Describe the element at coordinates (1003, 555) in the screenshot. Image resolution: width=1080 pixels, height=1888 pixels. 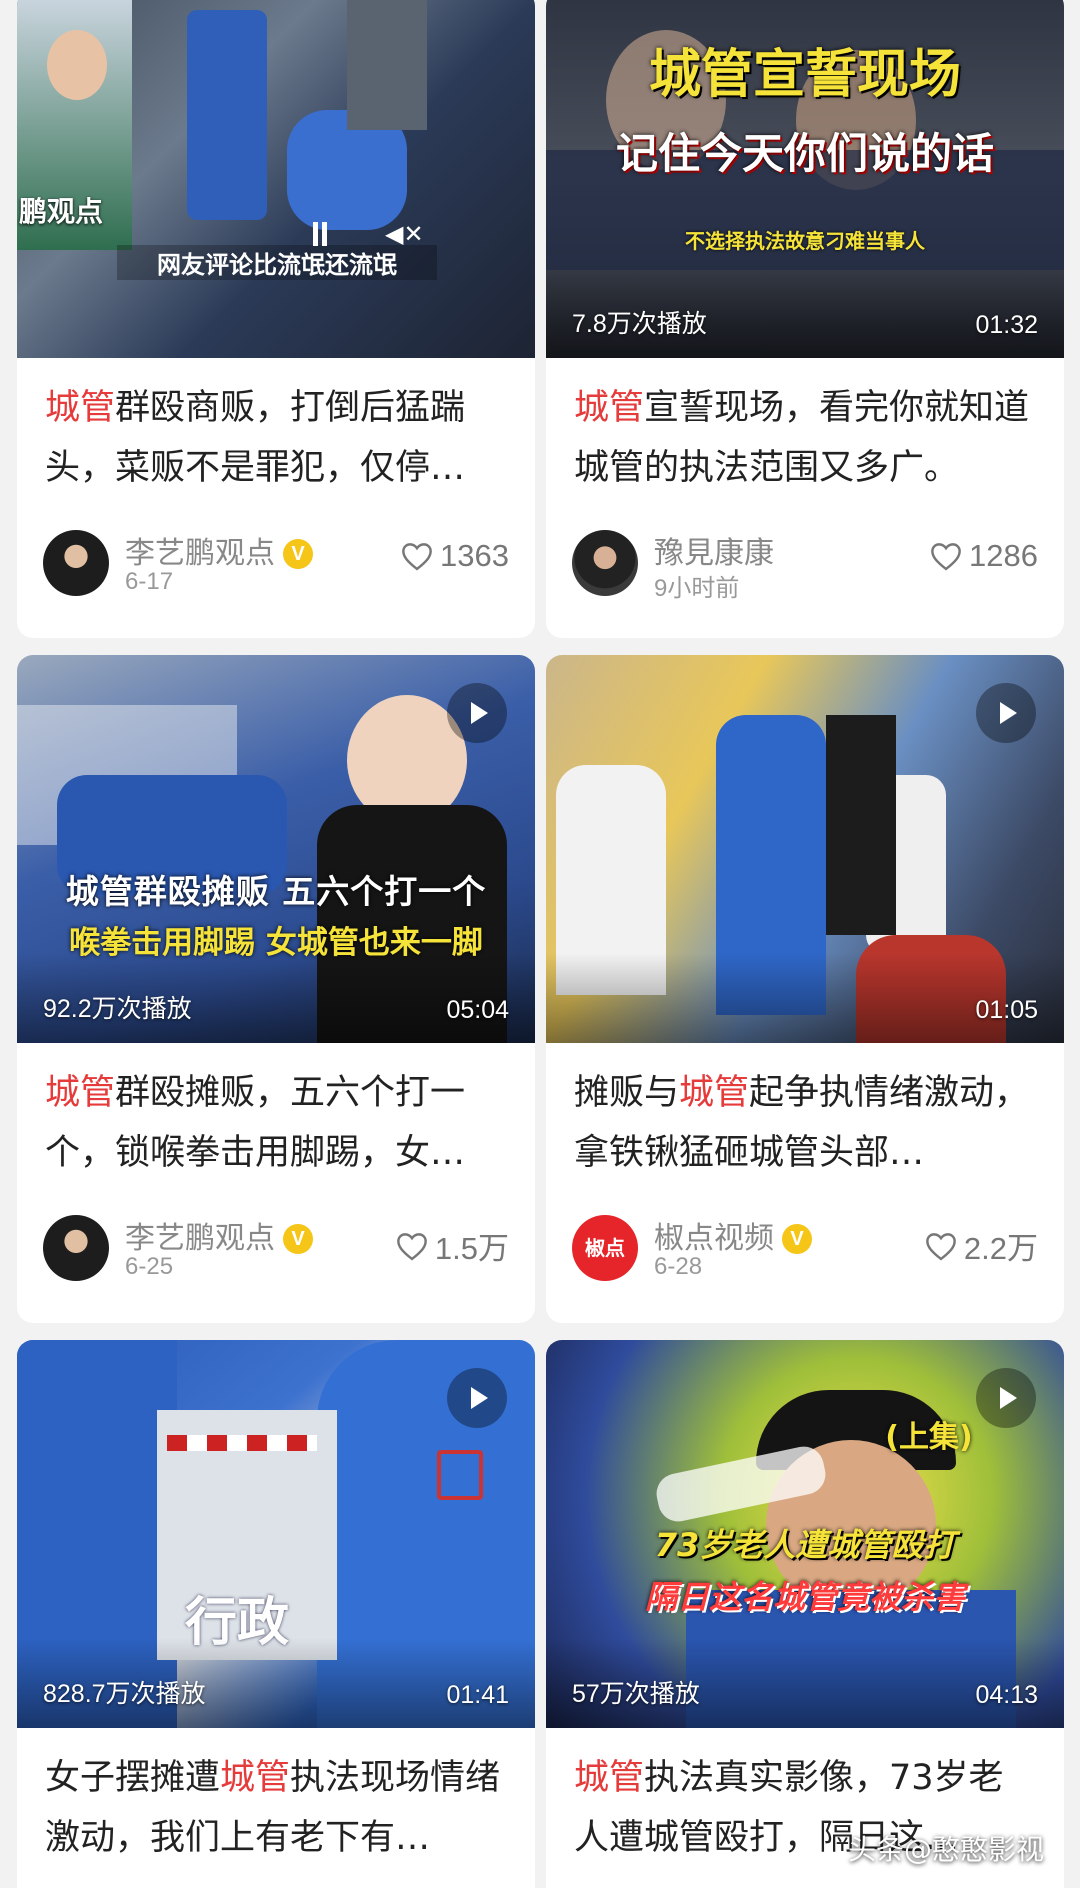
I see `like-count: 1286` at that location.